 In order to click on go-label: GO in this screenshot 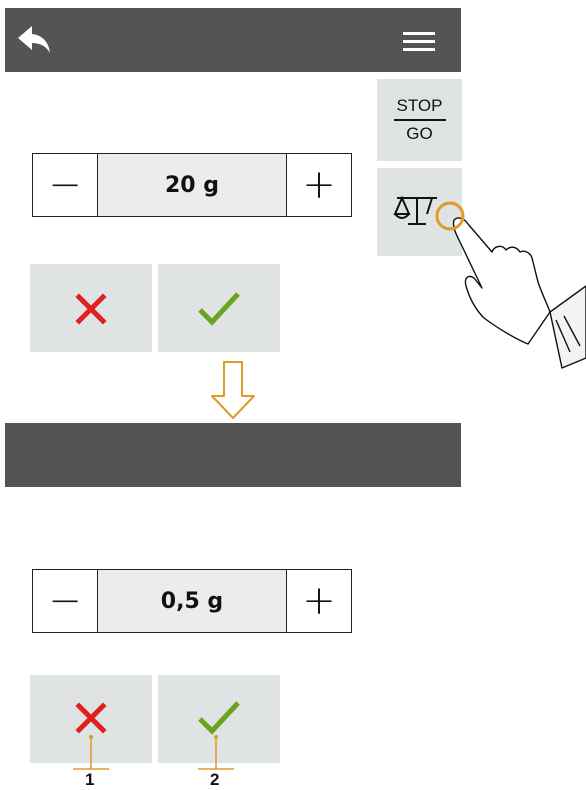, I will do `click(419, 133)`.